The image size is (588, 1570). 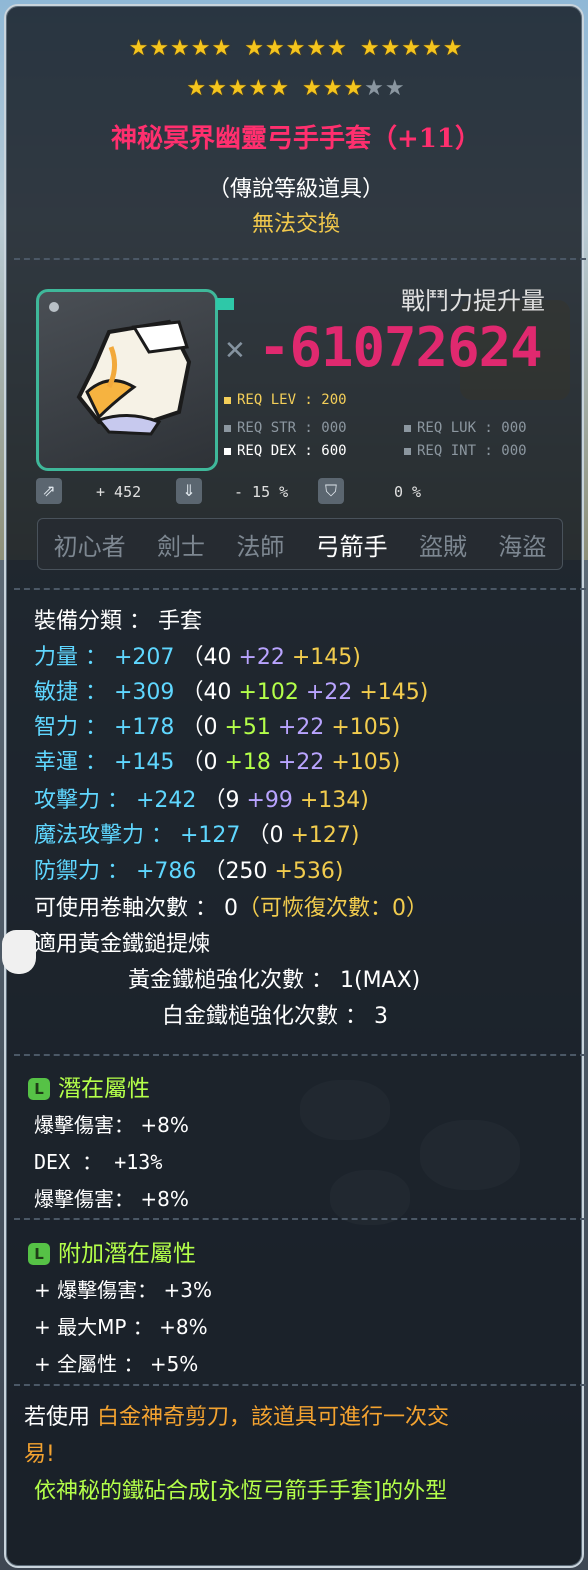 I want to click on potential-line: DEX ： +13%, so click(x=98, y=1162).